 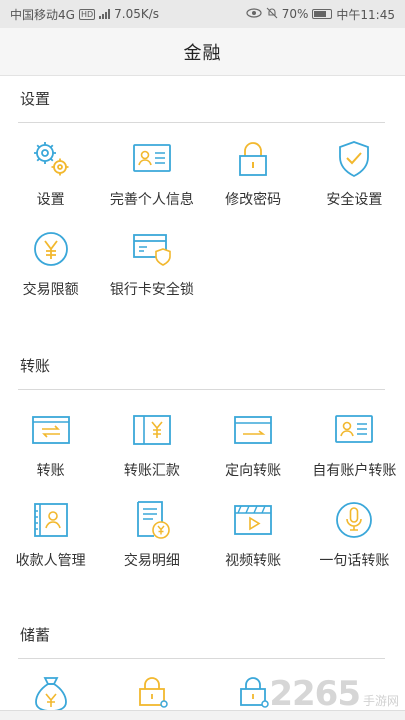 I want to click on item-label: 设置, so click(x=50, y=200).